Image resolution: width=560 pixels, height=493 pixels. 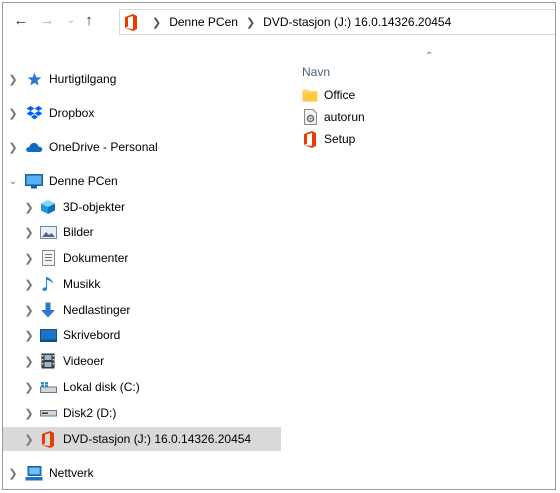 What do you see at coordinates (357, 22) in the screenshot?
I see `breadcrumb-item: DVD-stasjon (J:) 16.0.14326.20454` at bounding box center [357, 22].